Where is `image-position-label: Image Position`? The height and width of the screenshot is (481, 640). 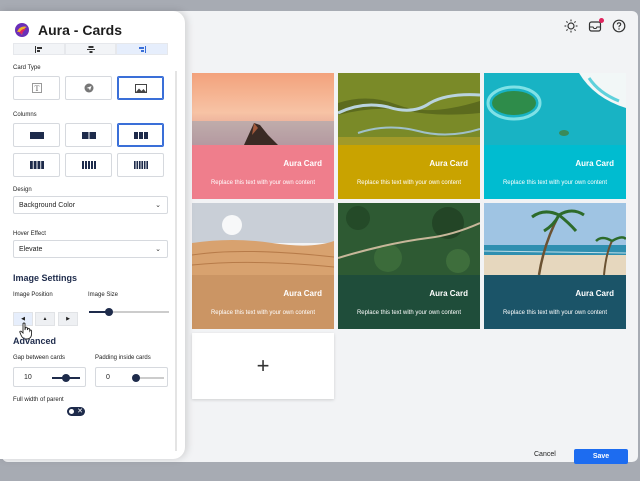
image-position-label: Image Position is located at coordinates (33, 295).